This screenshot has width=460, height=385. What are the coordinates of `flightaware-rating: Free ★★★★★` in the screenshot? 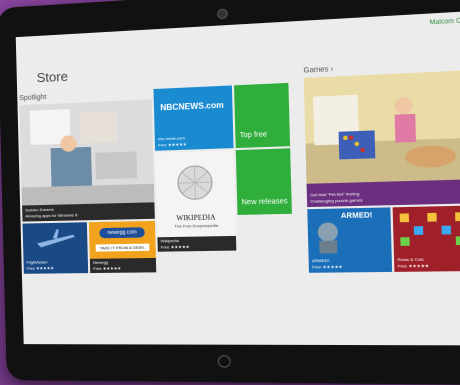 It's located at (40, 268).